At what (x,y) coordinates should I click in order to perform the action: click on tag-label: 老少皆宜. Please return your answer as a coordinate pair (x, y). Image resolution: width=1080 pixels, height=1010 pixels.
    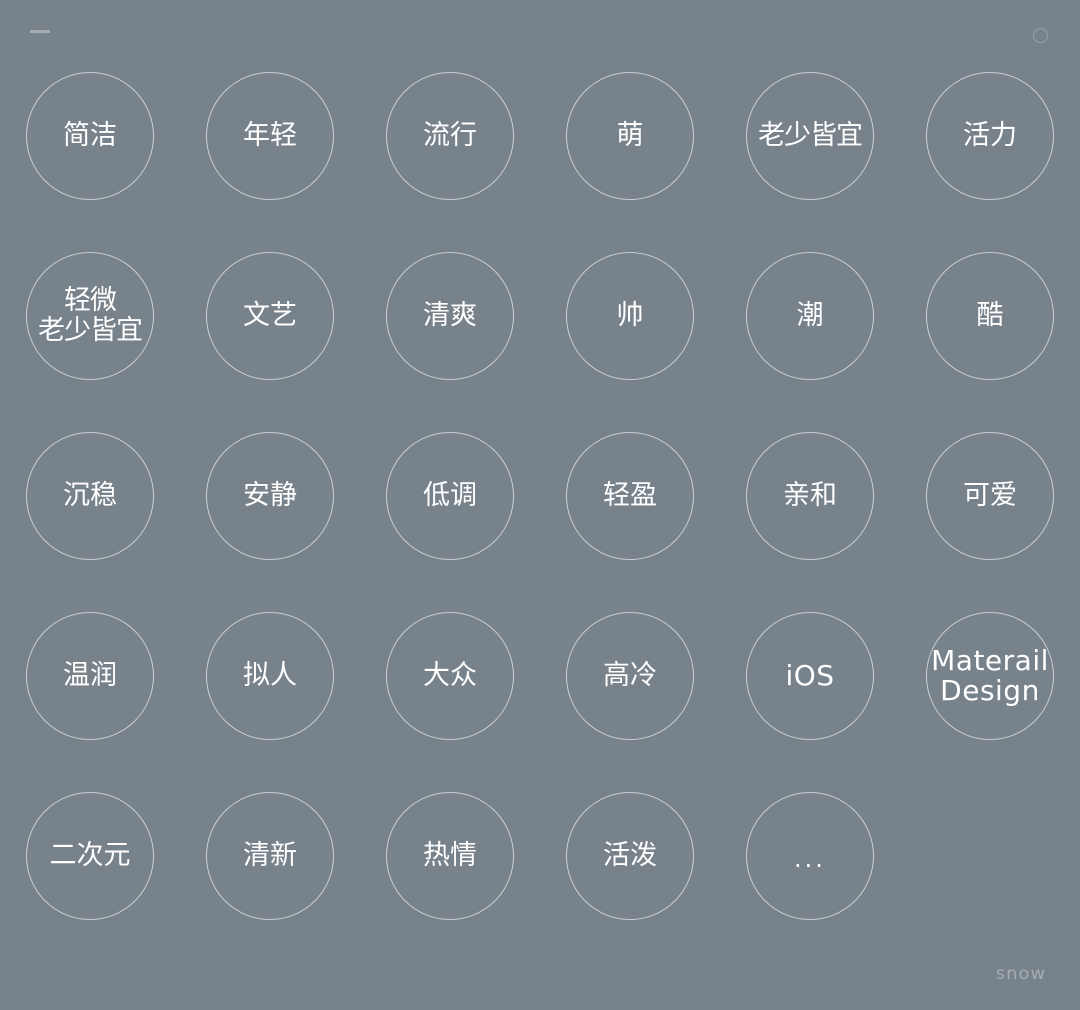
    Looking at the image, I should click on (810, 135).